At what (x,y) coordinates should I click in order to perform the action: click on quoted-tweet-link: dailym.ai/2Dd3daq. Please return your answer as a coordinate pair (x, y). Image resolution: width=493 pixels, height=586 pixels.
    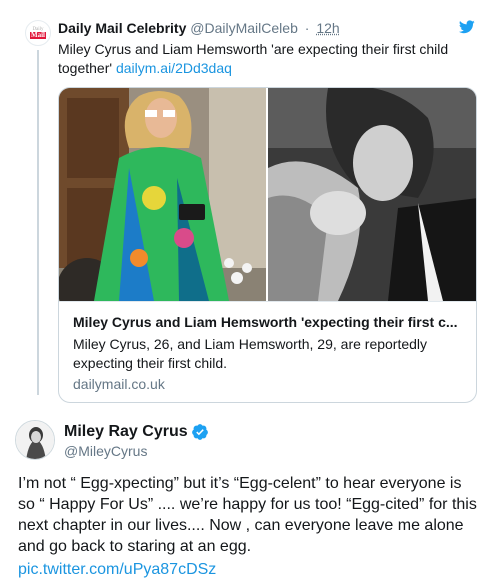
    Looking at the image, I should click on (174, 68).